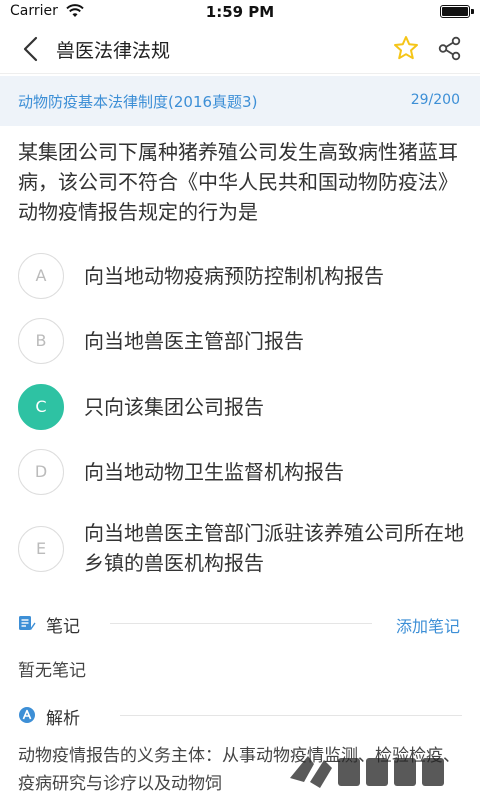 This screenshot has height=800, width=480. I want to click on option-b-letter: B, so click(41, 341).